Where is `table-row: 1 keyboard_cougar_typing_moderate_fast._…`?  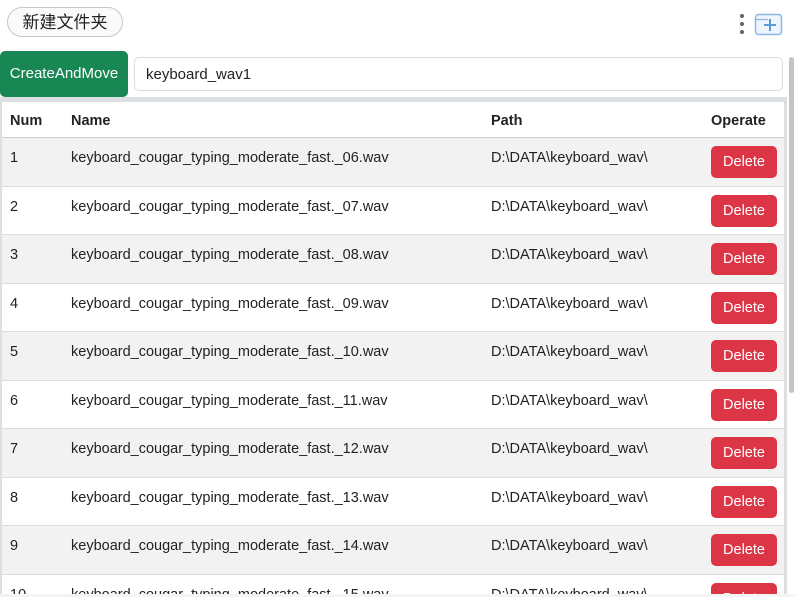
table-row: 1 keyboard_cougar_typing_moderate_fast._… is located at coordinates (393, 162).